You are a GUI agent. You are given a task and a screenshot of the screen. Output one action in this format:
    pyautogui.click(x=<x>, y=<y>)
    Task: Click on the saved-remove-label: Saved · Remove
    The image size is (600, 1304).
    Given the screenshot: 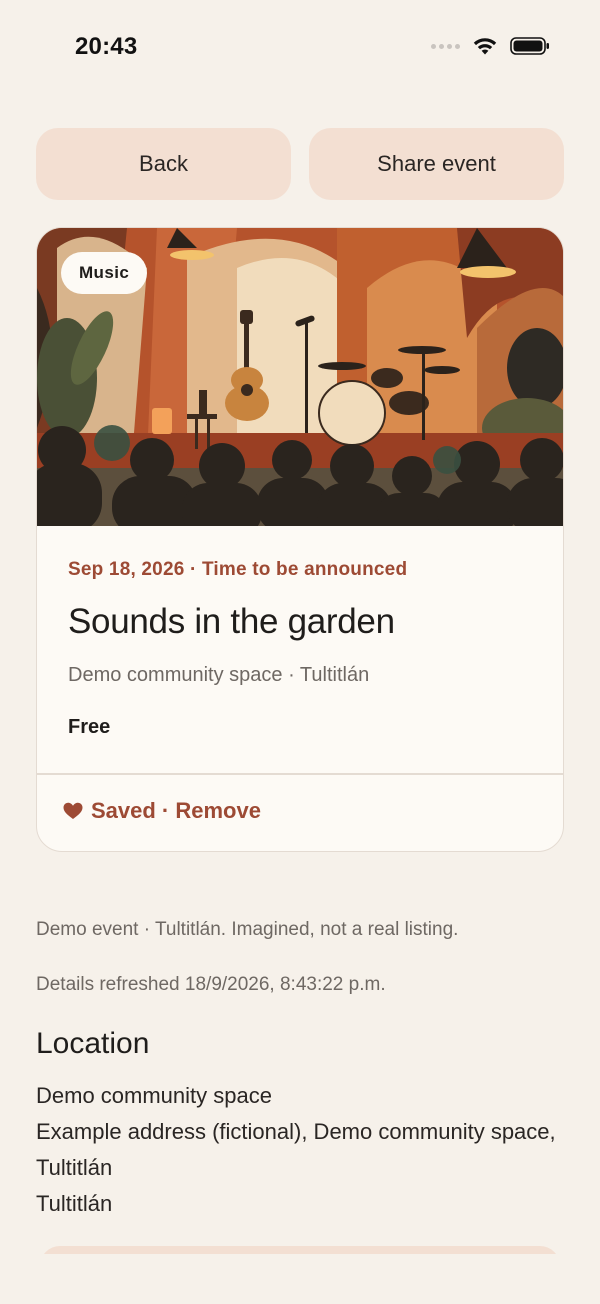 What is the action you would take?
    pyautogui.click(x=176, y=810)
    